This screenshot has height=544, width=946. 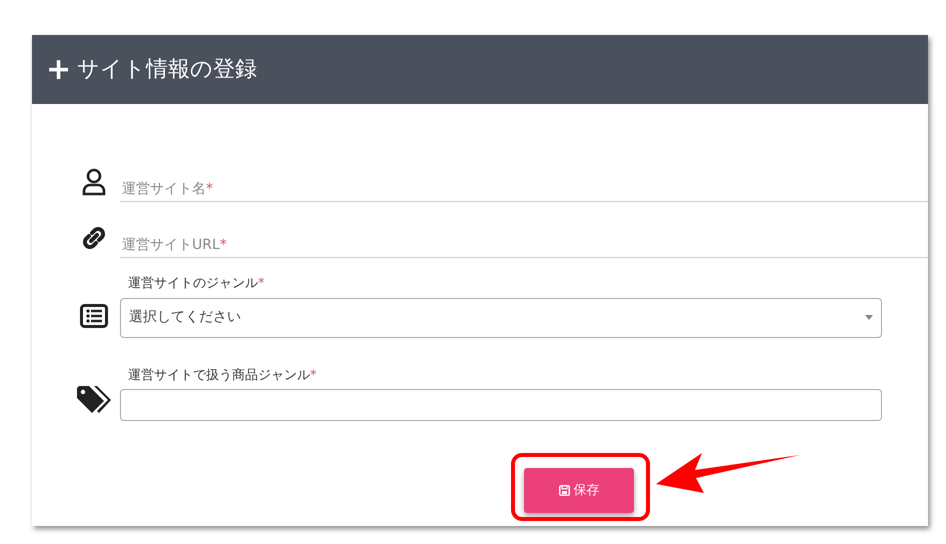 What do you see at coordinates (524, 190) in the screenshot?
I see `input-field: 運営サイト名*` at bounding box center [524, 190].